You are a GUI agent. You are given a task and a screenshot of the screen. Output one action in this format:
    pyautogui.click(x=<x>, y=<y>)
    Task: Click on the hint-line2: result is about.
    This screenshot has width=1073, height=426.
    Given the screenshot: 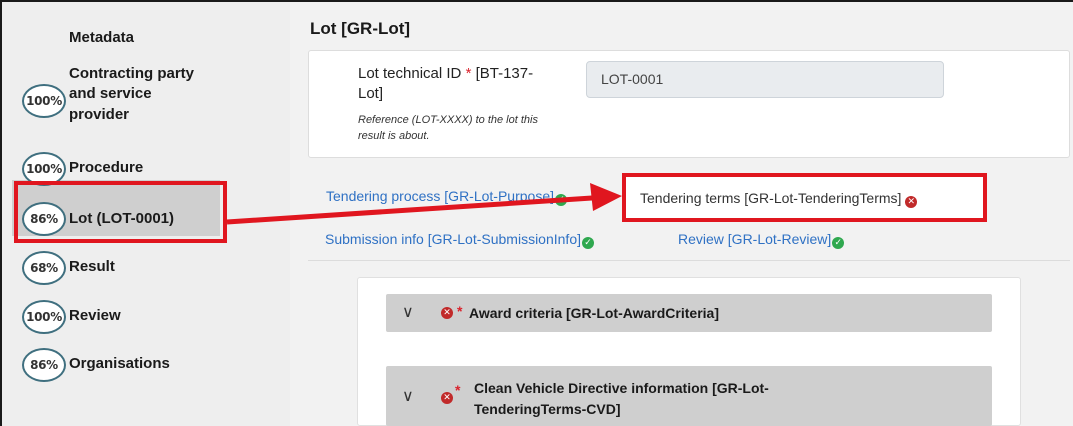 What is the action you would take?
    pyautogui.click(x=394, y=136)
    